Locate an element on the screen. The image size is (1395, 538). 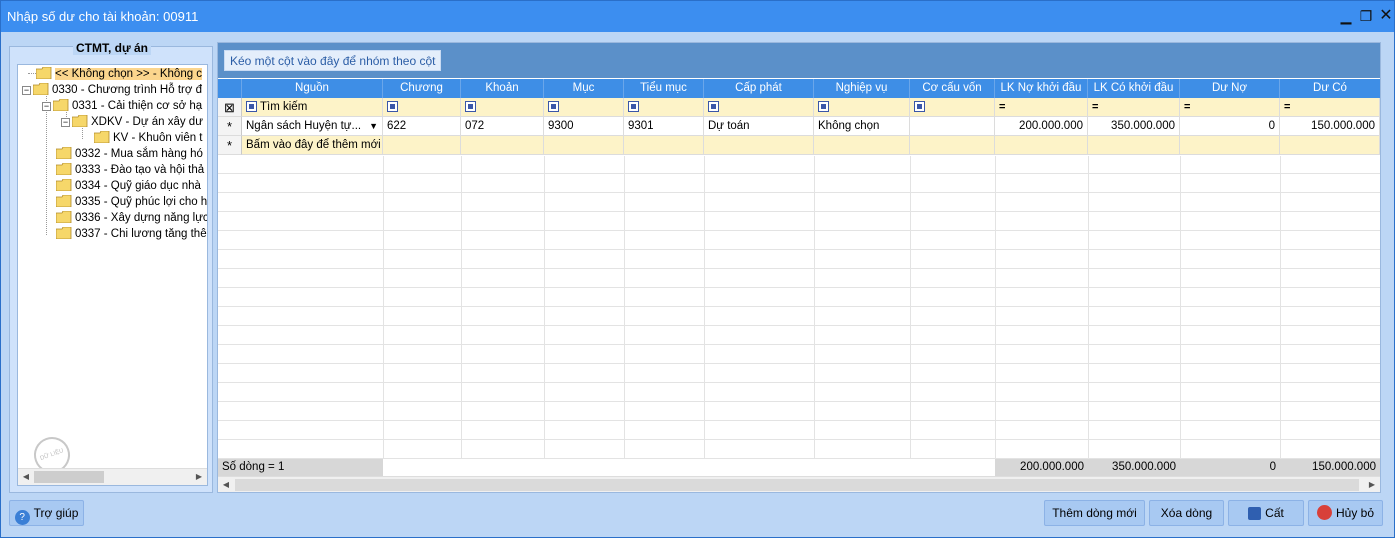
group-by-panel: Kéo một cột vào đây để nhóm theo cột is located at coordinates (799, 60).